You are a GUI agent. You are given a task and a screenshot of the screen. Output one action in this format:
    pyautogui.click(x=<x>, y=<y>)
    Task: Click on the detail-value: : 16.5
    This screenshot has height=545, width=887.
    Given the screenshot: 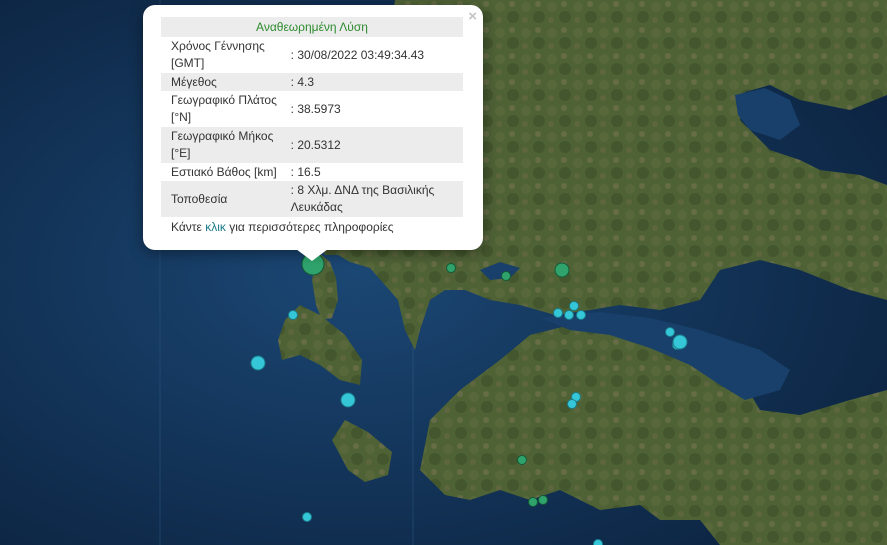 What is the action you would take?
    pyautogui.click(x=305, y=171)
    